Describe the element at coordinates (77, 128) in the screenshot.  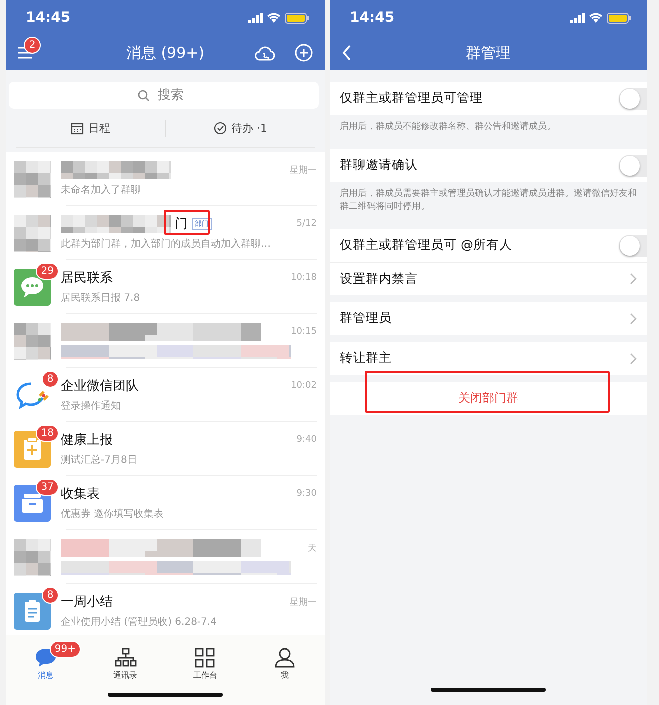
I see `calendar-icon` at that location.